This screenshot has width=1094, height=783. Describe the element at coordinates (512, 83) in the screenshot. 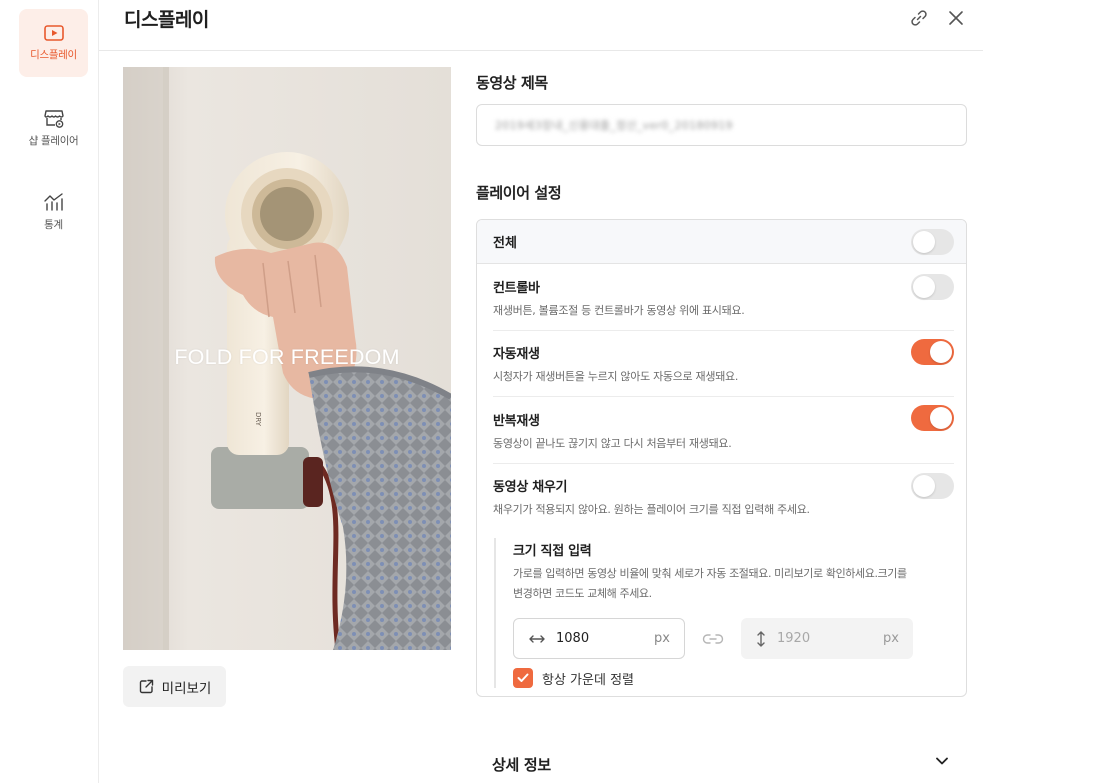

I see `video-title-label: 동영상 제목` at that location.